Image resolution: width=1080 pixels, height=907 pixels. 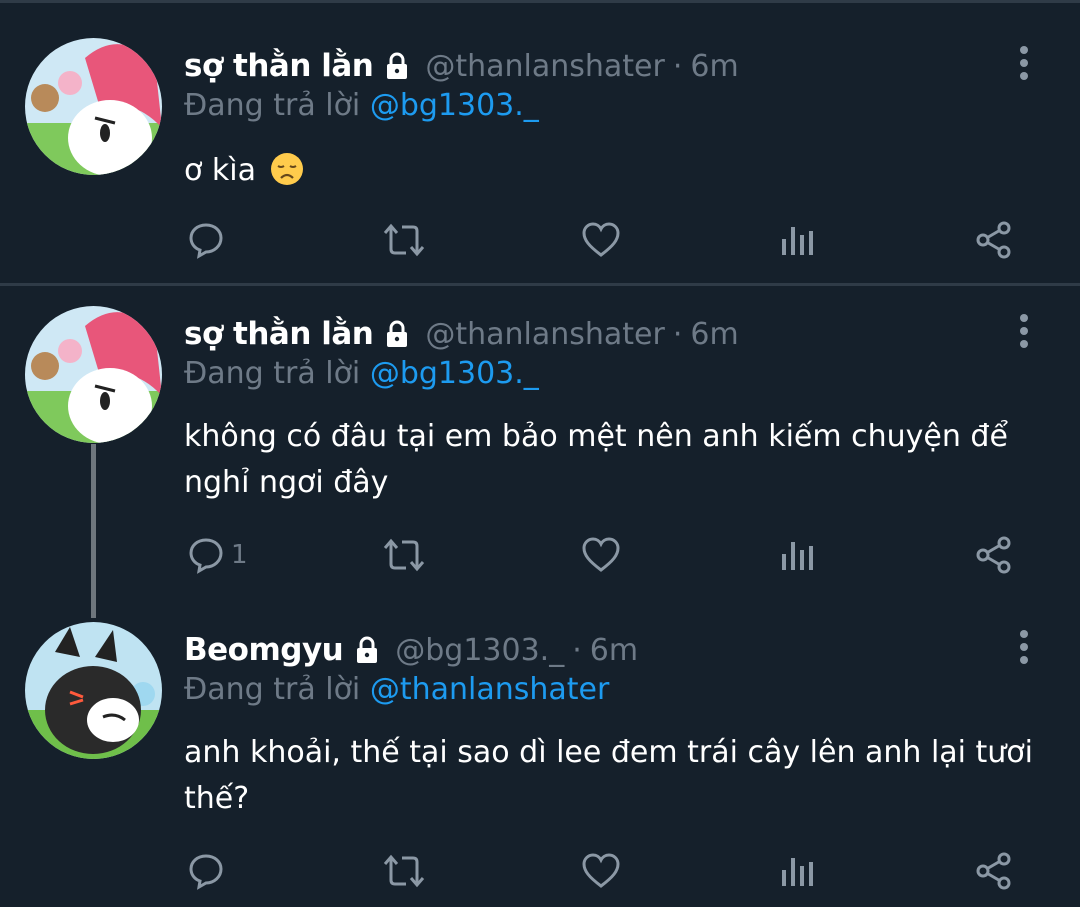 What do you see at coordinates (287, 169) in the screenshot?
I see `disappointed-face-icon` at bounding box center [287, 169].